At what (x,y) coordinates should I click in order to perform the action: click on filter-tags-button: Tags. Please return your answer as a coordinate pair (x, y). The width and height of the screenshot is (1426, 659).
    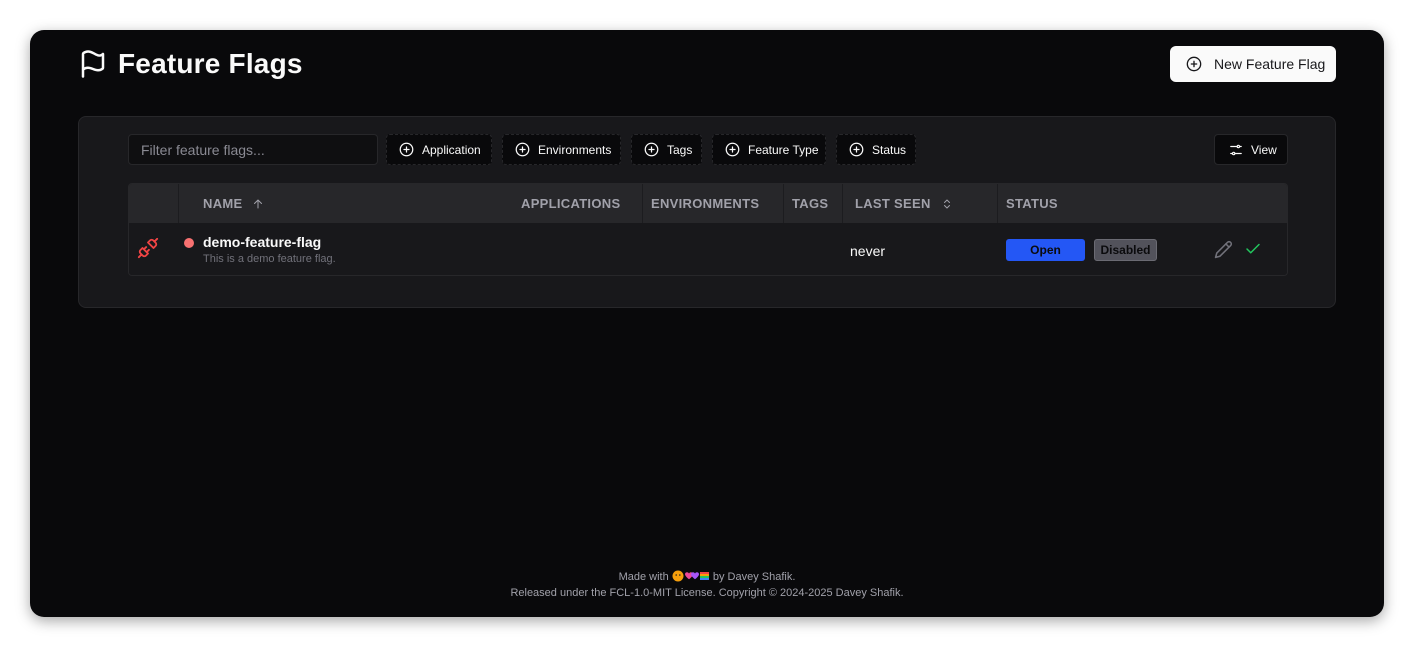
    Looking at the image, I should click on (666, 149).